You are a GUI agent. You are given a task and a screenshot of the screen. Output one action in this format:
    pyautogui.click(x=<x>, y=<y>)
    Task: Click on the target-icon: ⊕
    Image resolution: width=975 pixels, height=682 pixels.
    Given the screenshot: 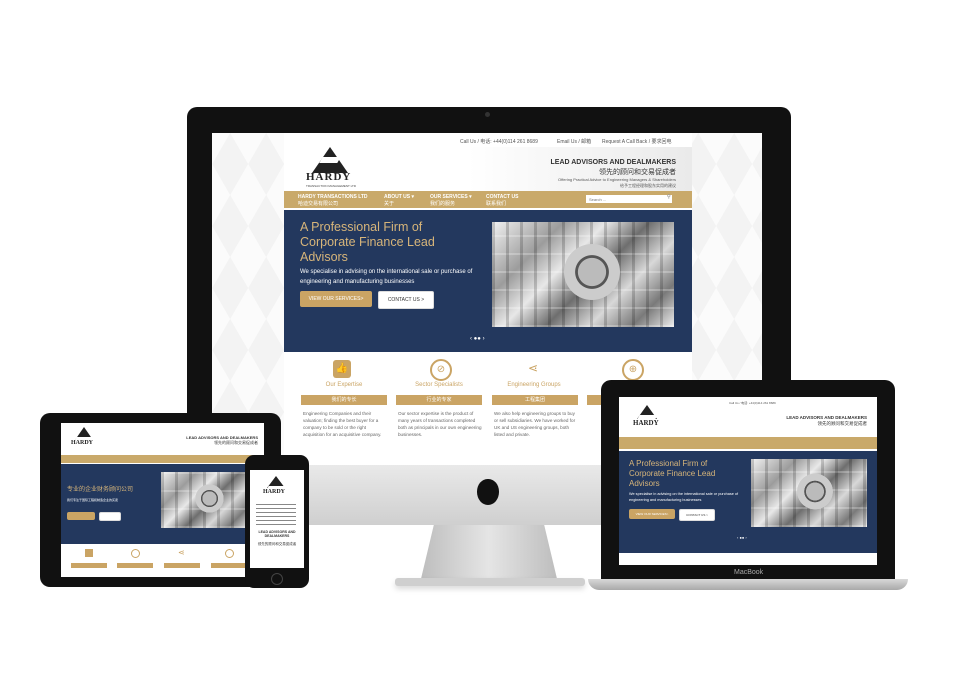 What is the action you would take?
    pyautogui.click(x=633, y=370)
    